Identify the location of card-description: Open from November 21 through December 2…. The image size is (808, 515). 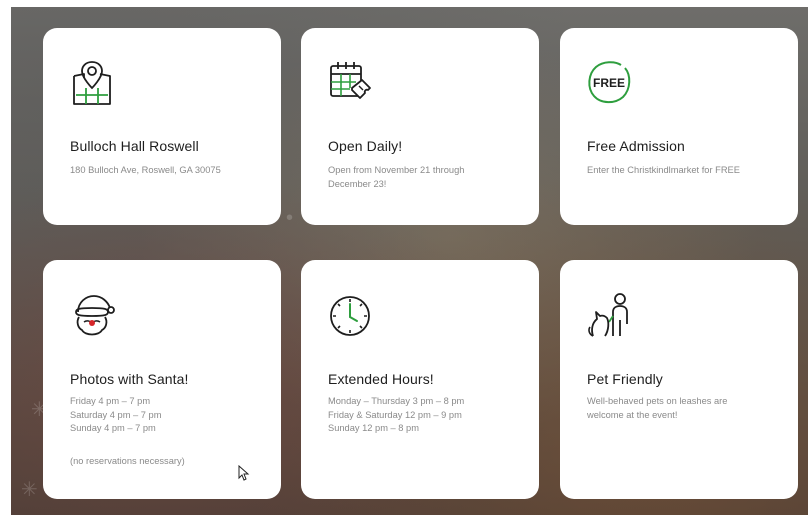
(425, 177).